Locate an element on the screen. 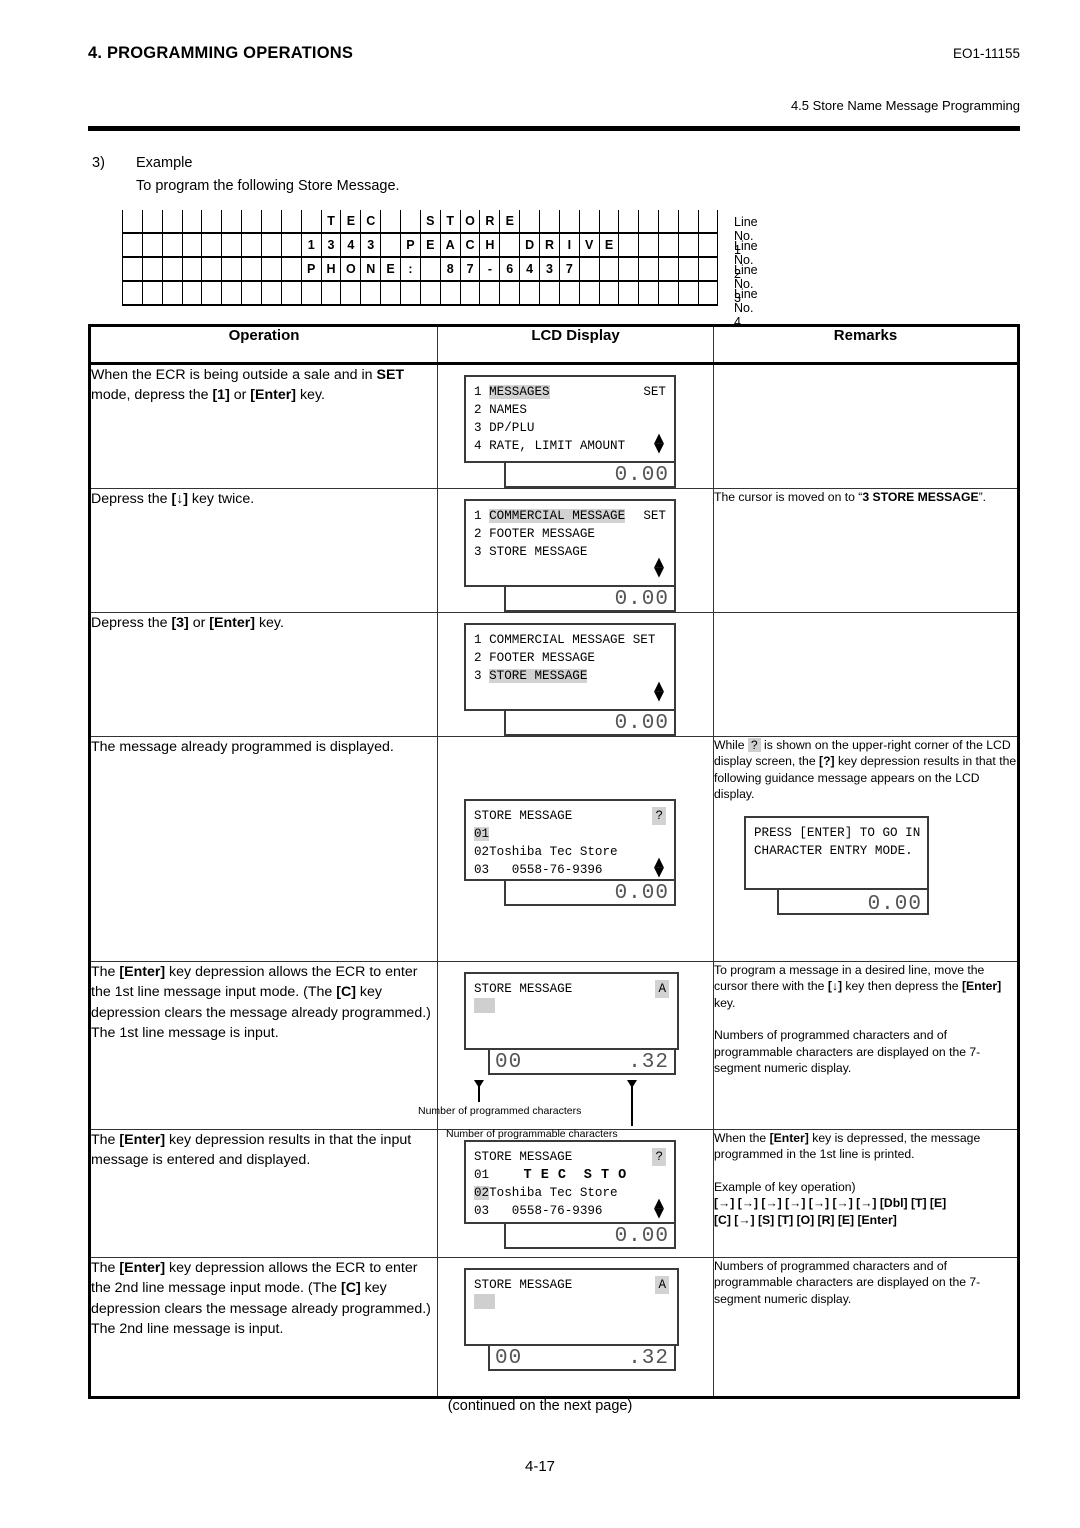 This screenshot has height=1528, width=1080. message-grid-cell: 6 is located at coordinates (509, 270).